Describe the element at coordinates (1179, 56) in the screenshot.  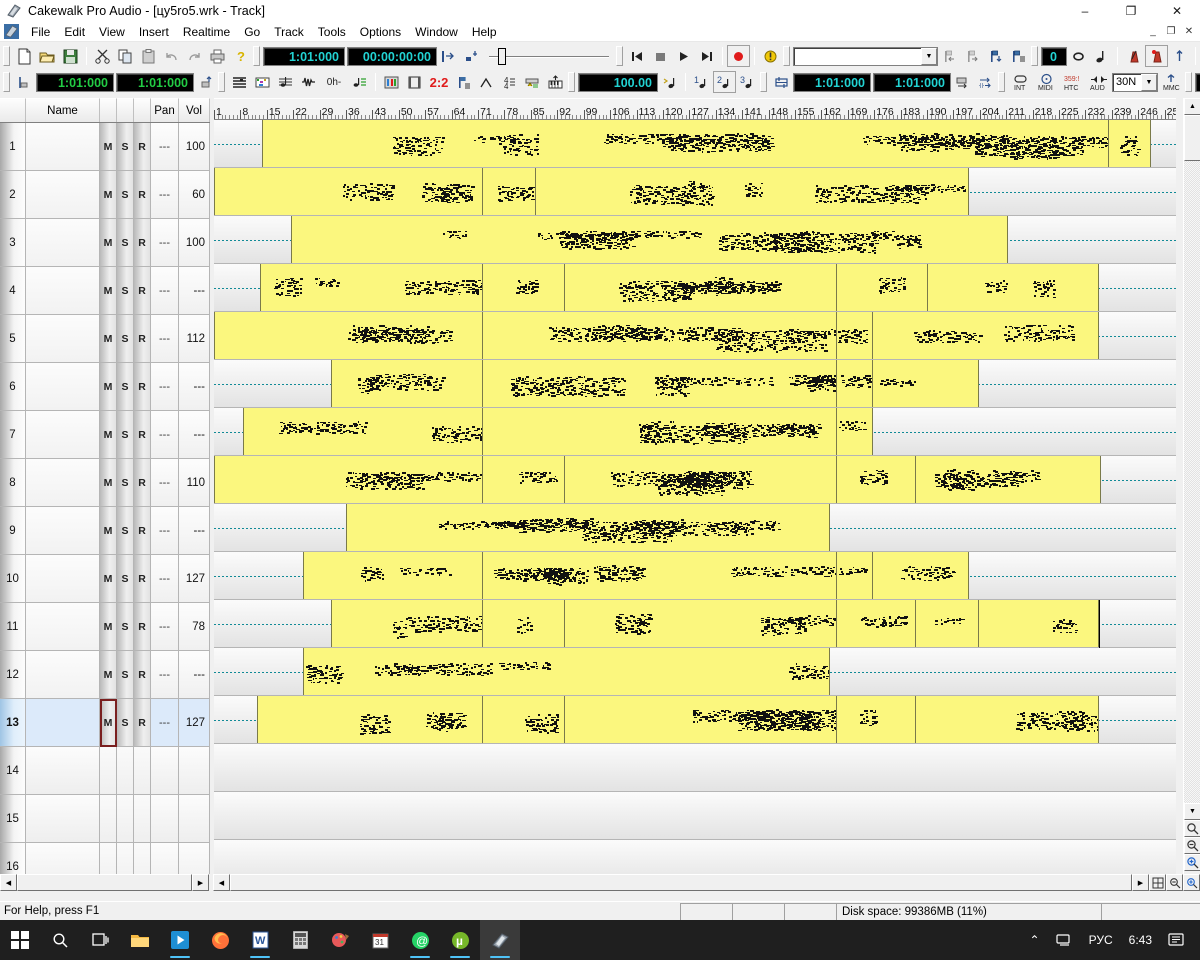
I see `count-in-icon` at that location.